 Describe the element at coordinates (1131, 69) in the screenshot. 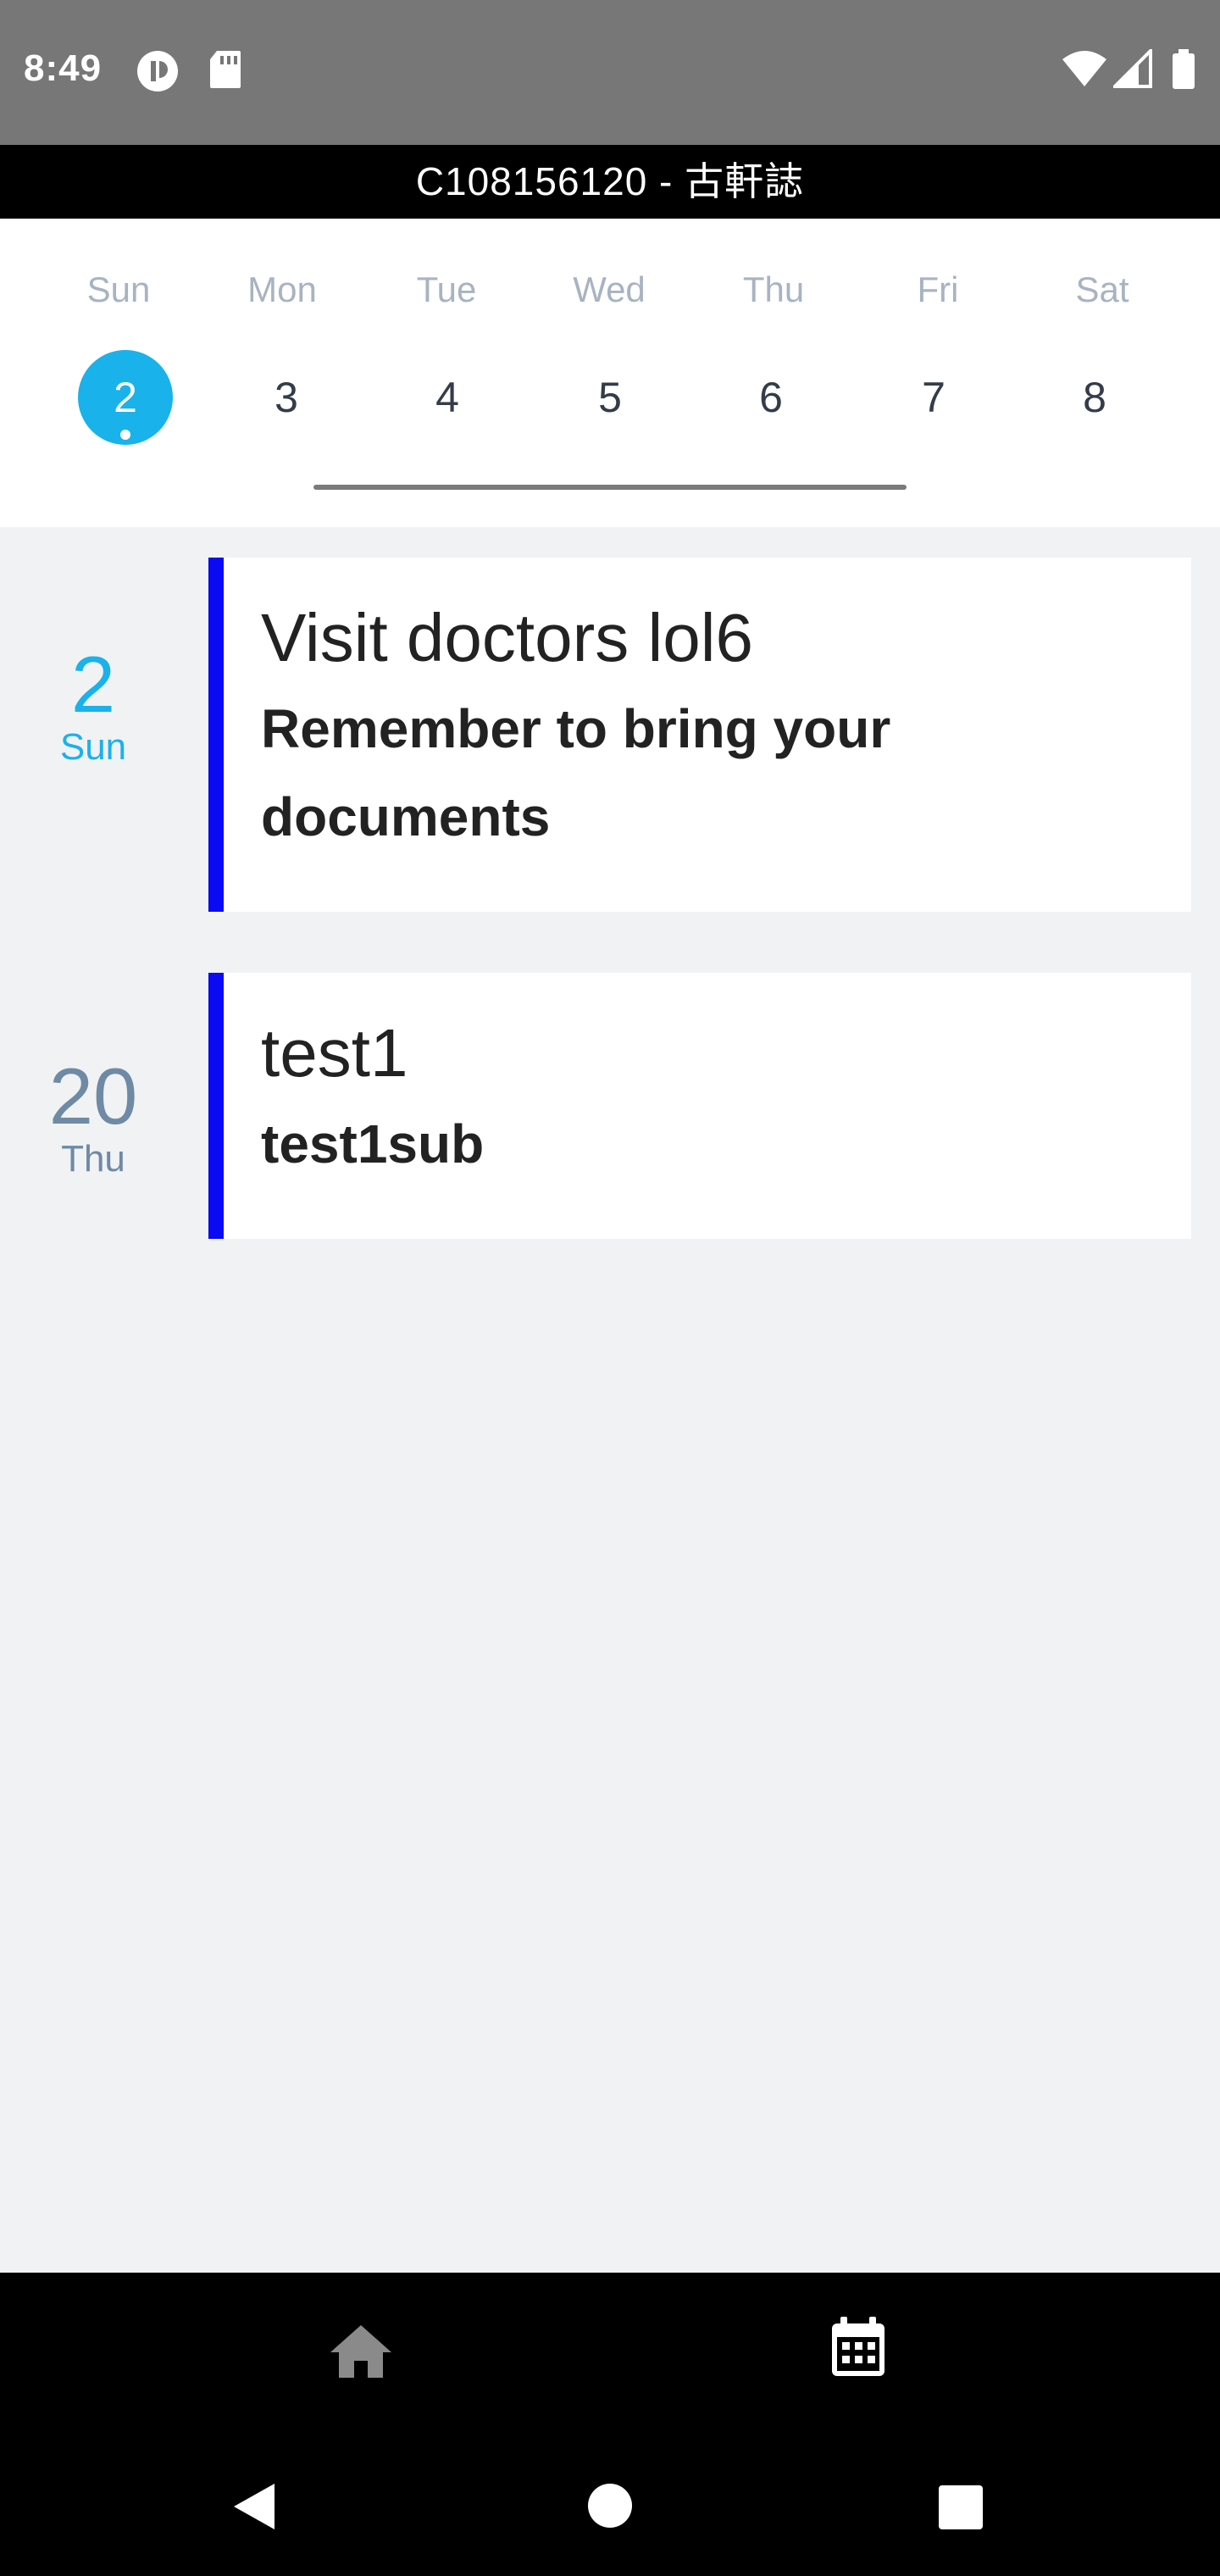

I see `cell-signal-icon` at that location.